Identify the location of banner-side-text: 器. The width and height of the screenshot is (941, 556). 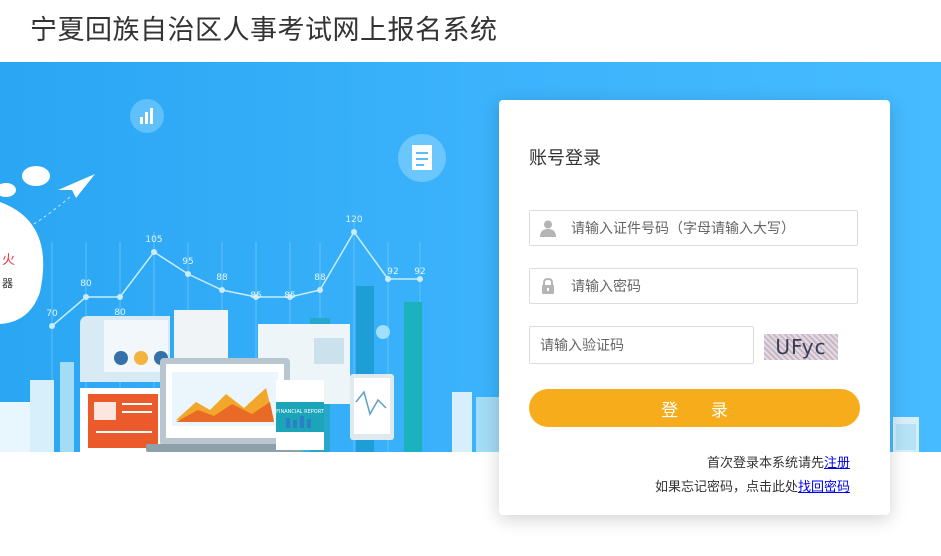
(7, 283).